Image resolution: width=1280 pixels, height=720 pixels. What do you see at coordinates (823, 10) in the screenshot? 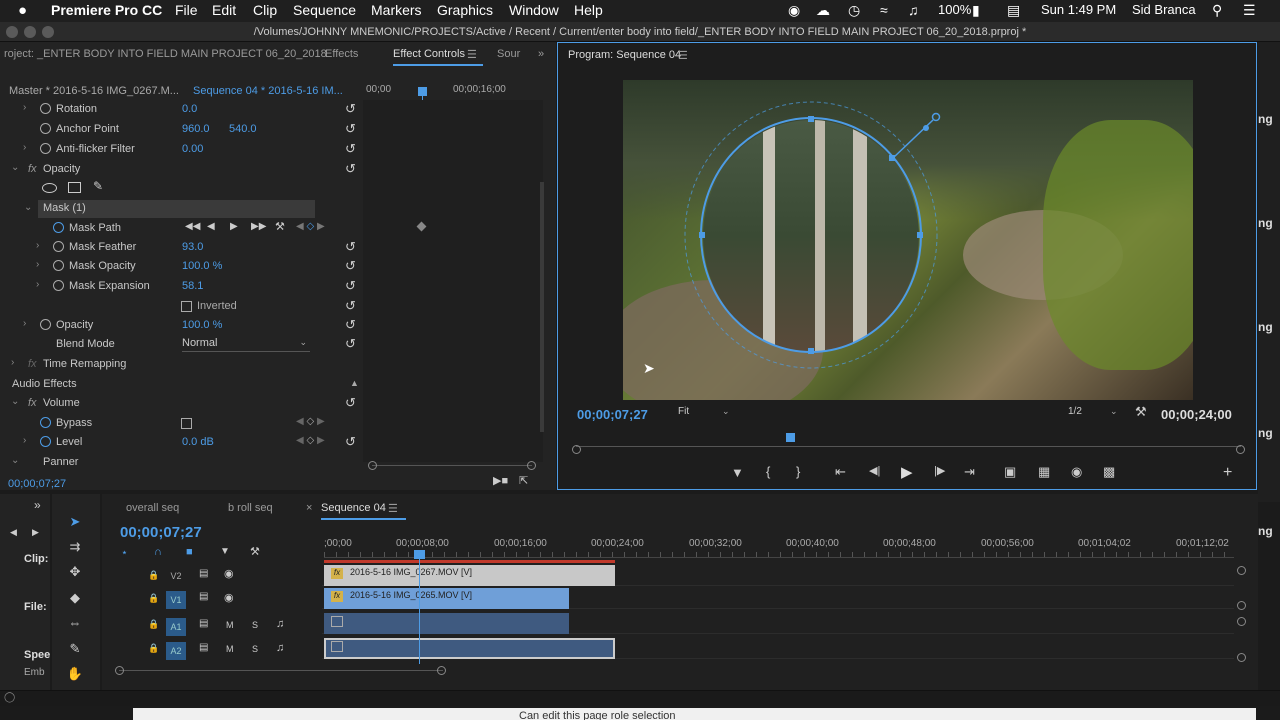
I see `cloud-icon: ☁` at bounding box center [823, 10].